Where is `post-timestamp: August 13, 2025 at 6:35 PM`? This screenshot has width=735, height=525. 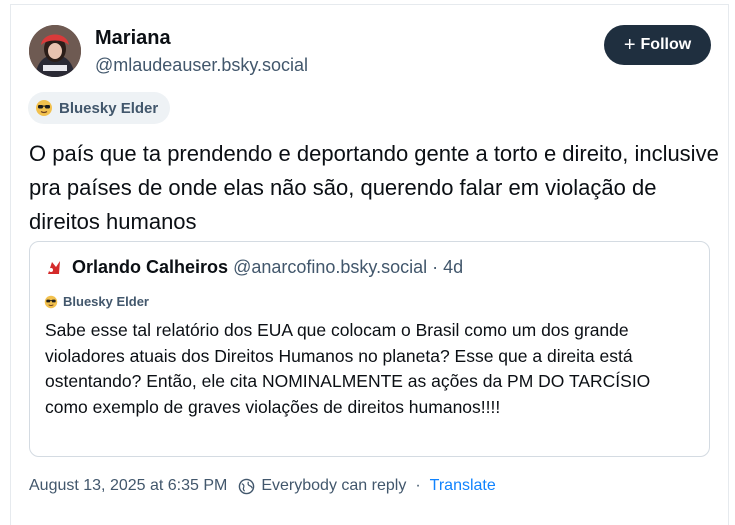 post-timestamp: August 13, 2025 at 6:35 PM is located at coordinates (128, 486).